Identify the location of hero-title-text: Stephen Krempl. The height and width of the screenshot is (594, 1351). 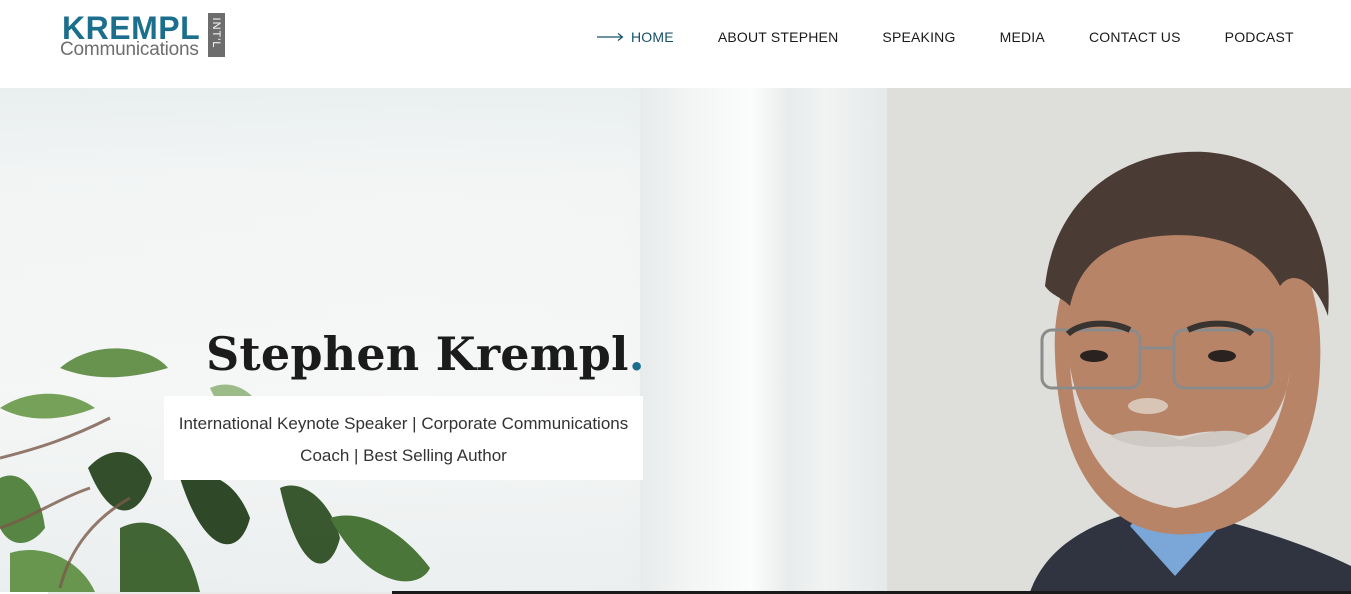
(417, 354).